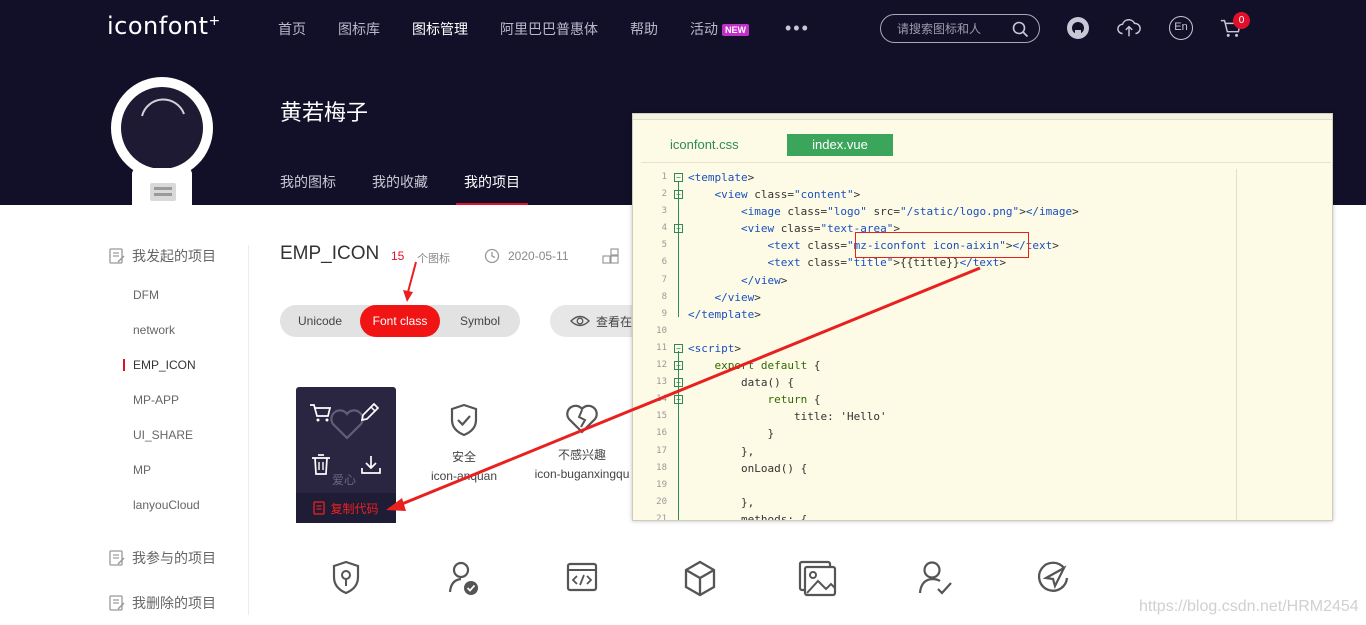 This screenshot has width=1366, height=625. Describe the element at coordinates (1054, 578) in the screenshot. I see `compass-navigation-icon` at that location.